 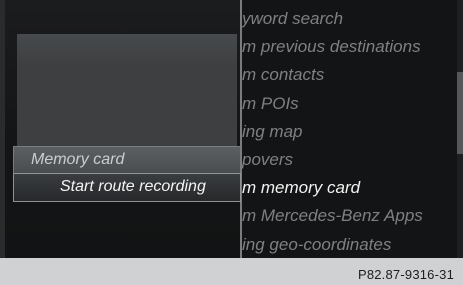 What do you see at coordinates (460, 113) in the screenshot?
I see `menu-scrollbar-thumb` at bounding box center [460, 113].